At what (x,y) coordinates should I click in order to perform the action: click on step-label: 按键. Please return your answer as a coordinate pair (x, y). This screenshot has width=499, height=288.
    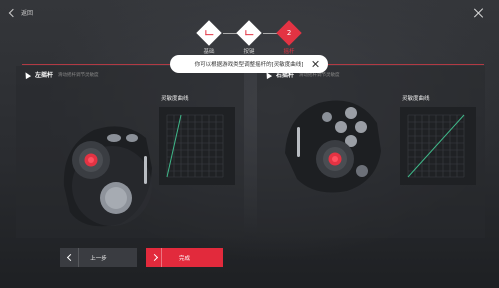
    Looking at the image, I should click on (249, 52).